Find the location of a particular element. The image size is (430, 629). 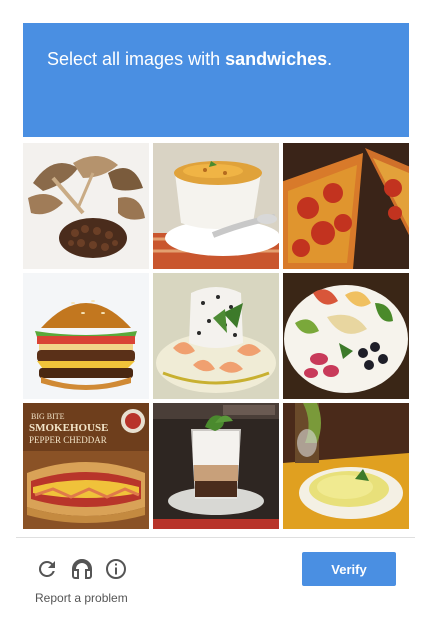

challenge-target-word: sandwiches is located at coordinates (276, 59).